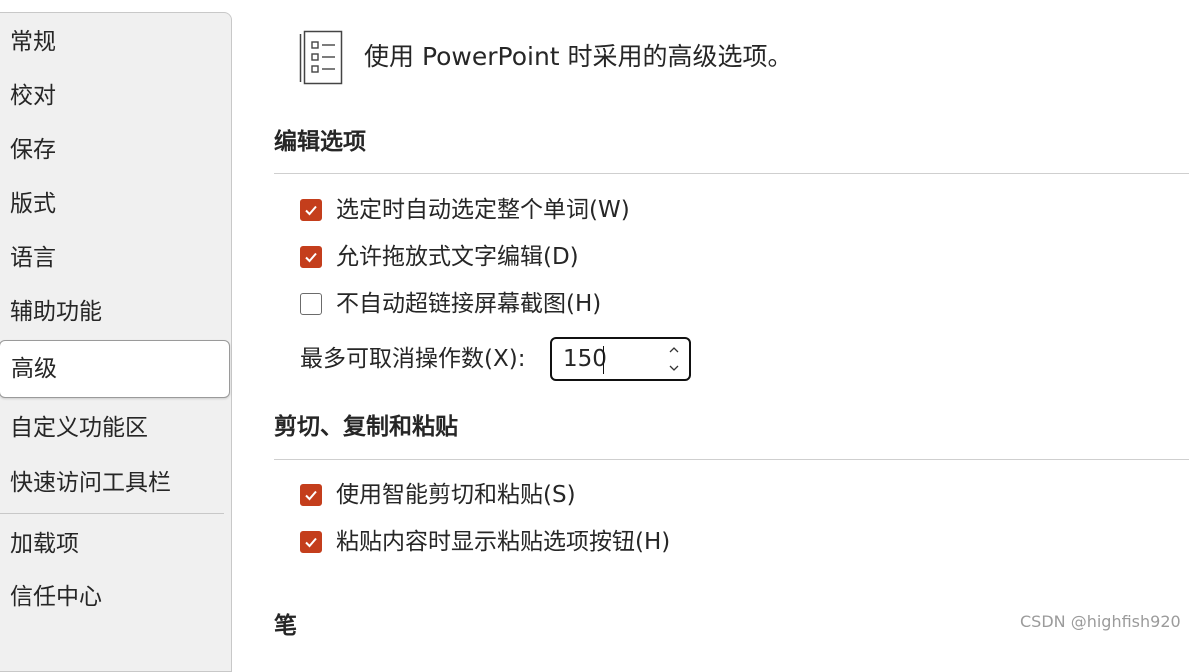  What do you see at coordinates (115, 204) in the screenshot?
I see `sidebar-item-layout: 版式` at bounding box center [115, 204].